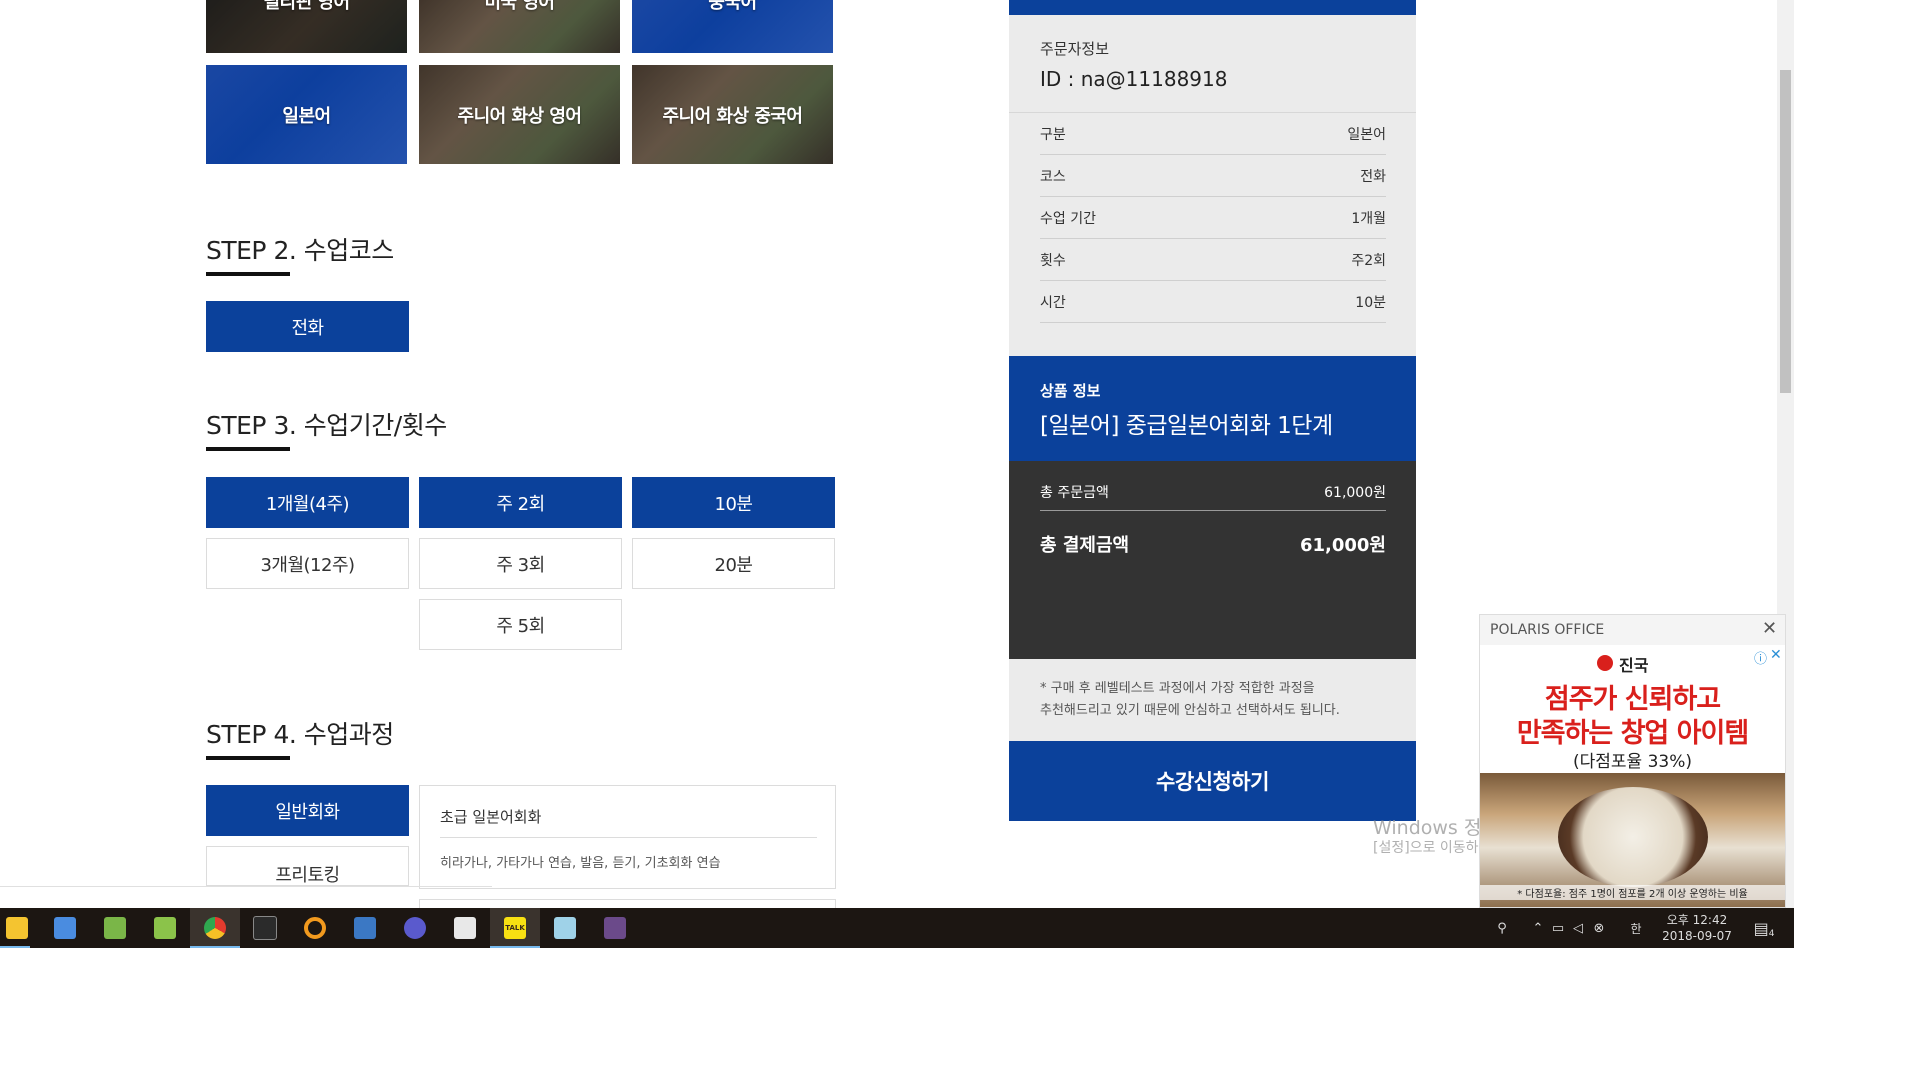 This screenshot has width=1920, height=1080. What do you see at coordinates (1636, 928) in the screenshot?
I see `ime-indicator: 한` at bounding box center [1636, 928].